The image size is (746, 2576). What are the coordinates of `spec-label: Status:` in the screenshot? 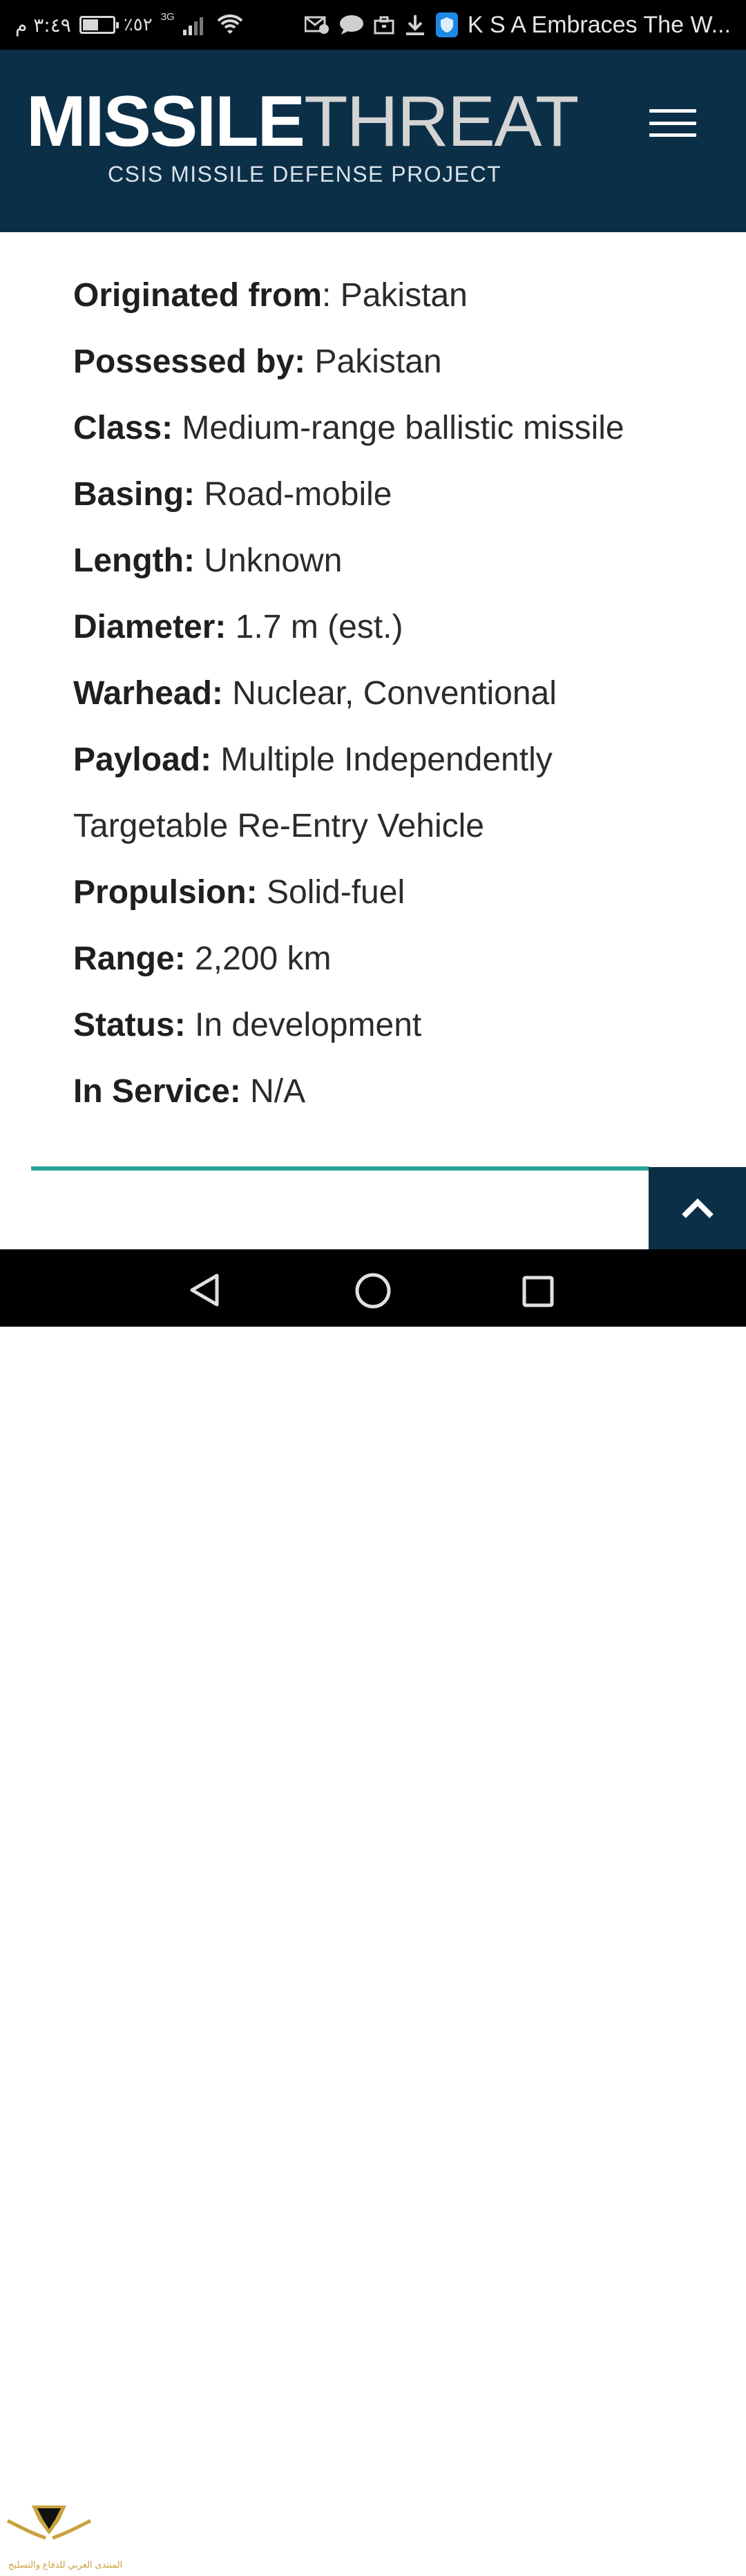 It's located at (130, 1025).